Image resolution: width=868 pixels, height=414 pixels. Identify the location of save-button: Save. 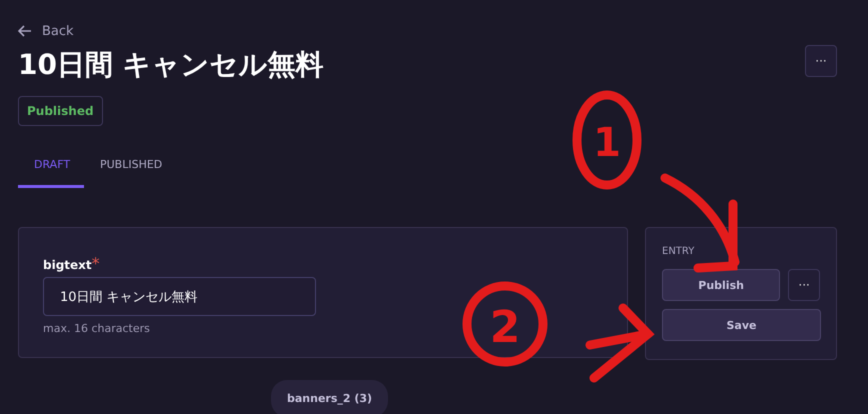
(741, 325).